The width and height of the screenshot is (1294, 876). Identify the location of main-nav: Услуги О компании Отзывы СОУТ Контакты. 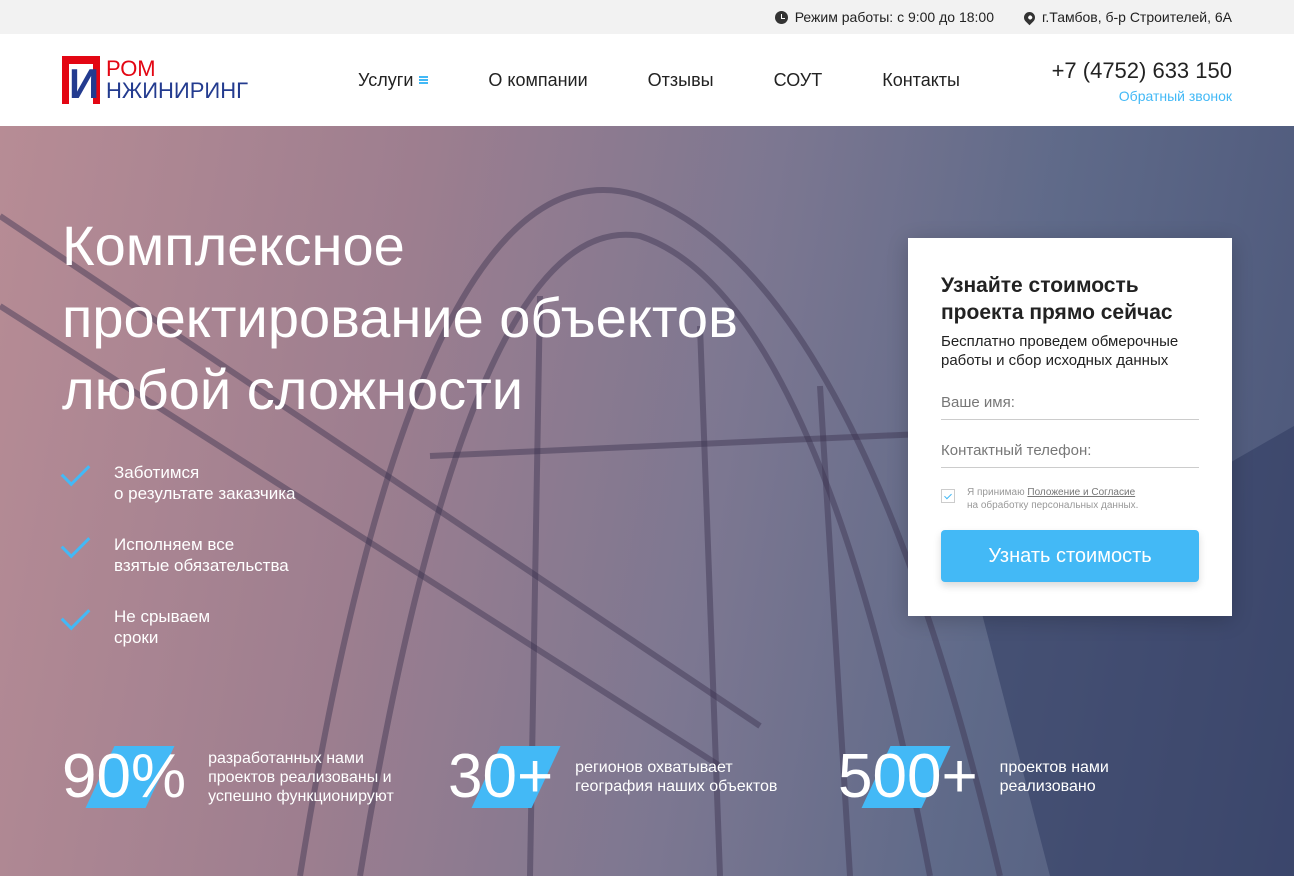
(689, 80).